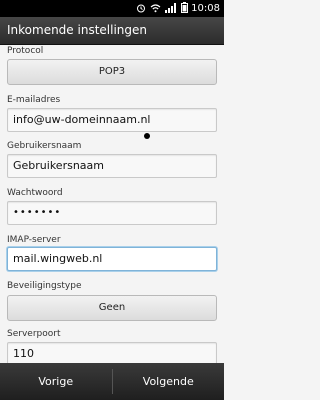  I want to click on battery-icon, so click(184, 7).